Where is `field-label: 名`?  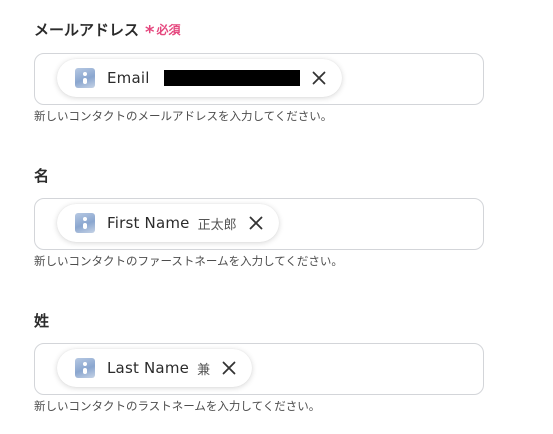 field-label: 名 is located at coordinates (259, 176).